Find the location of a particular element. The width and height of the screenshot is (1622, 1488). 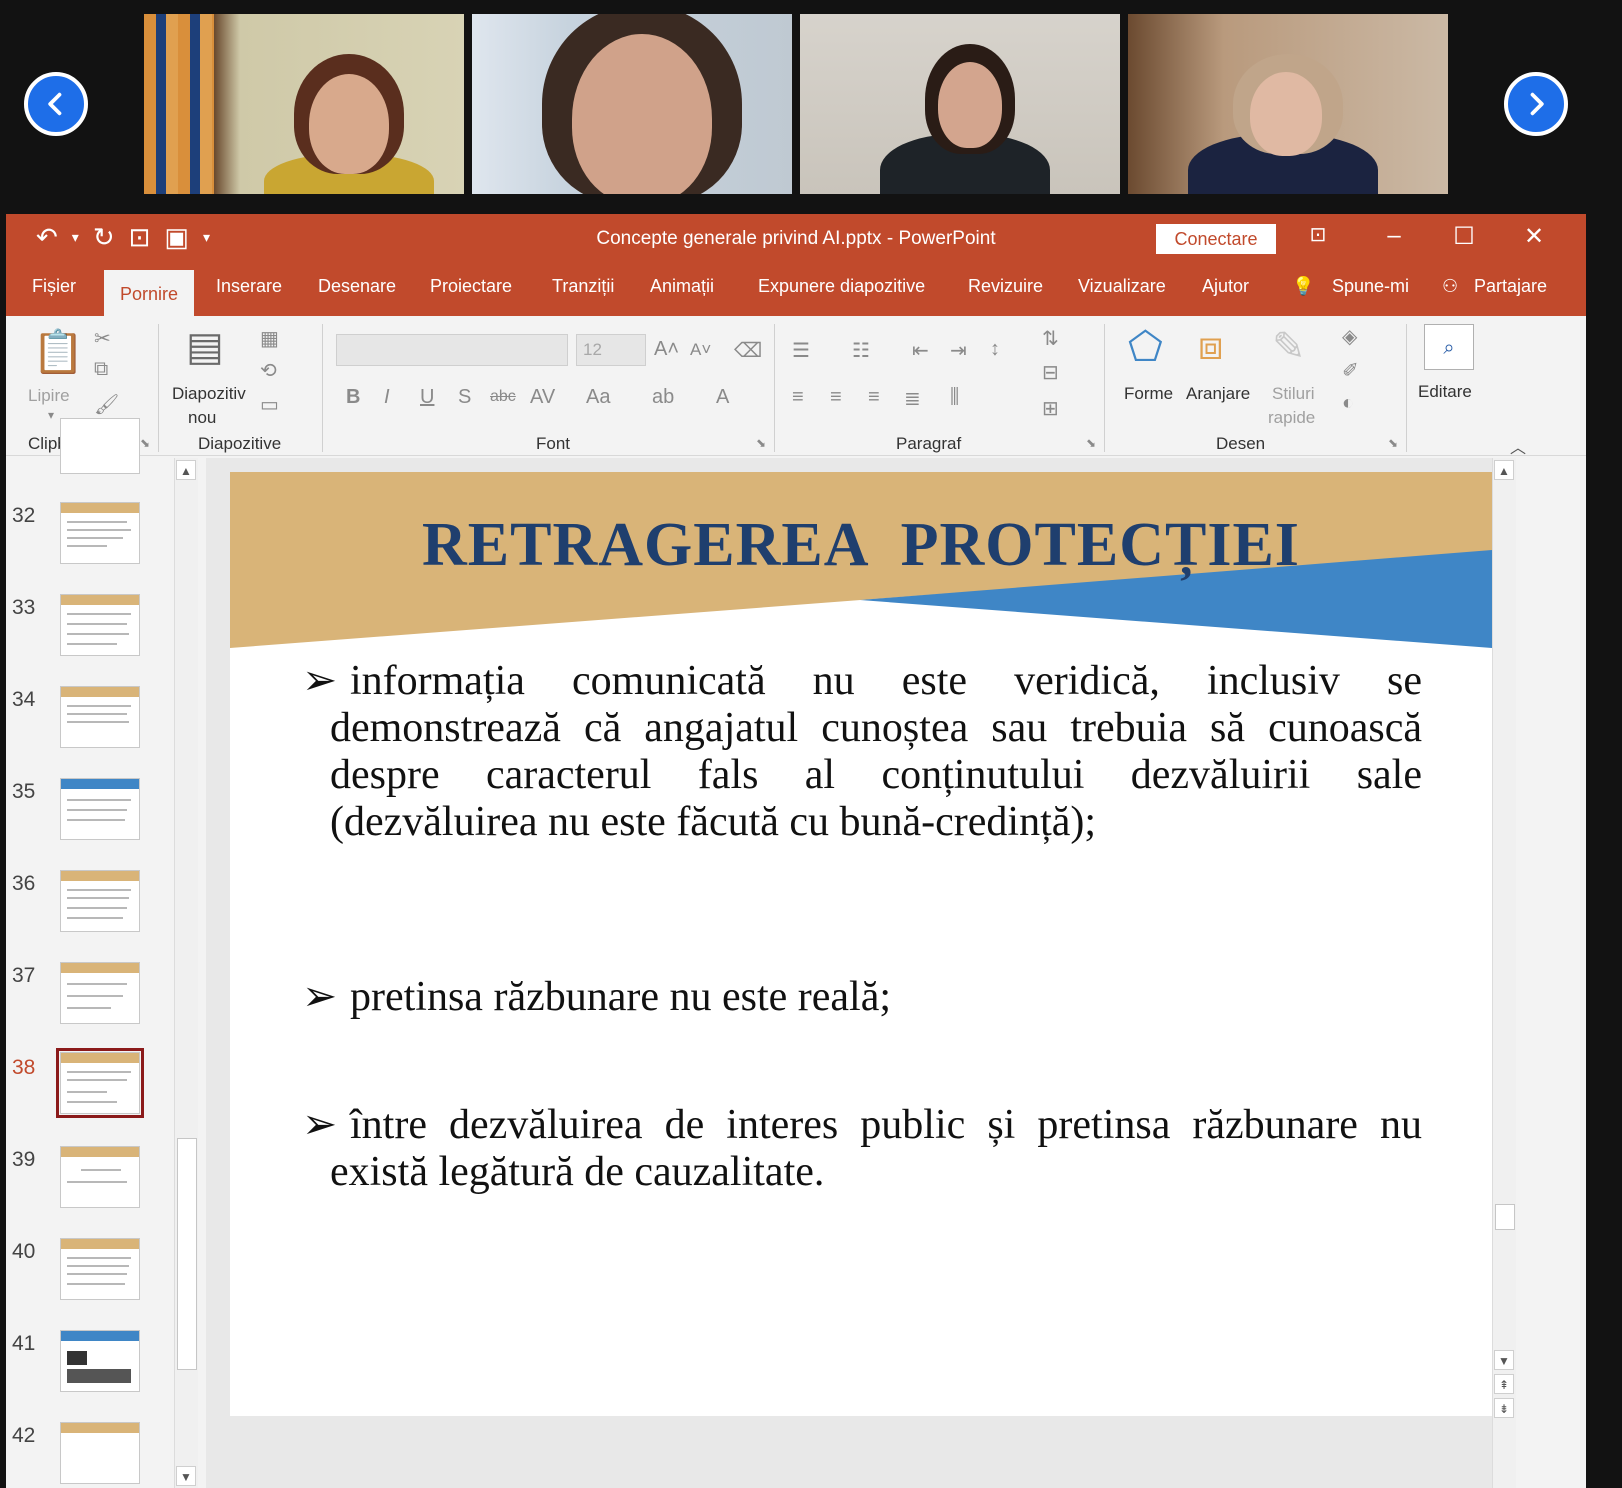

next-participants-button is located at coordinates (1536, 104).